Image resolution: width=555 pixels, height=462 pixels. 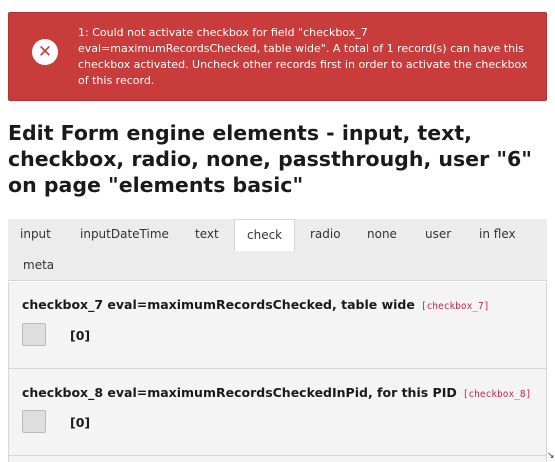 I want to click on field-code: [checkbox_8], so click(x=497, y=394).